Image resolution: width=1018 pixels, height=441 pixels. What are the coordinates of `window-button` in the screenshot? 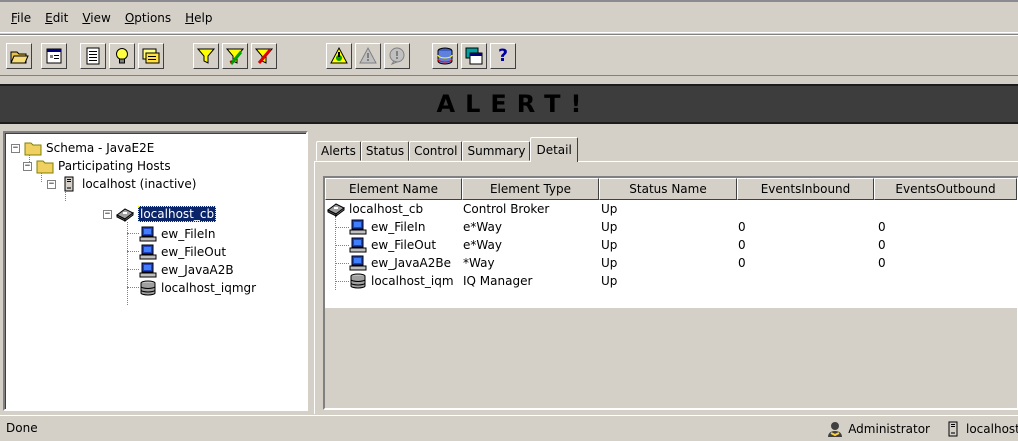 It's located at (474, 56).